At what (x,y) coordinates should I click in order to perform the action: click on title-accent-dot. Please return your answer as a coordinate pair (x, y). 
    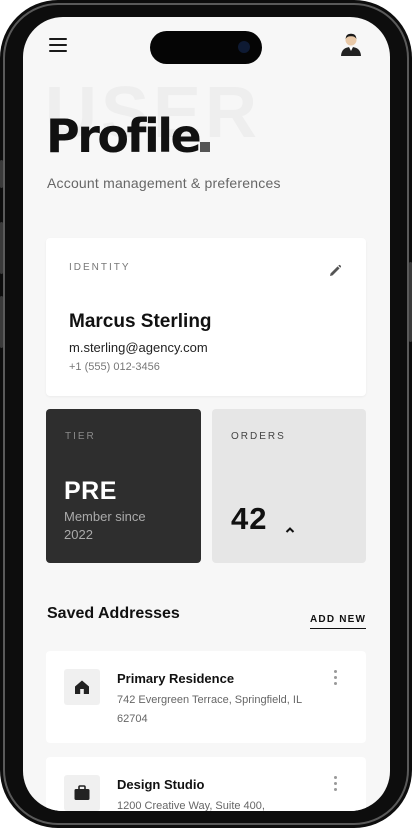
    Looking at the image, I should click on (205, 147).